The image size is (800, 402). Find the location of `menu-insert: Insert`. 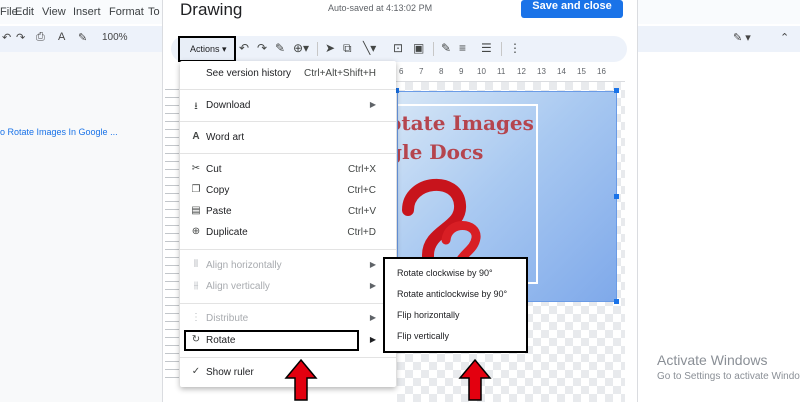

menu-insert: Insert is located at coordinates (87, 12).